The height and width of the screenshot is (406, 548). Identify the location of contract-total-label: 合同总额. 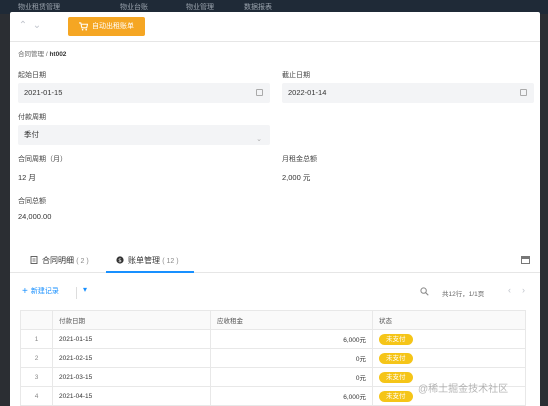
(32, 201).